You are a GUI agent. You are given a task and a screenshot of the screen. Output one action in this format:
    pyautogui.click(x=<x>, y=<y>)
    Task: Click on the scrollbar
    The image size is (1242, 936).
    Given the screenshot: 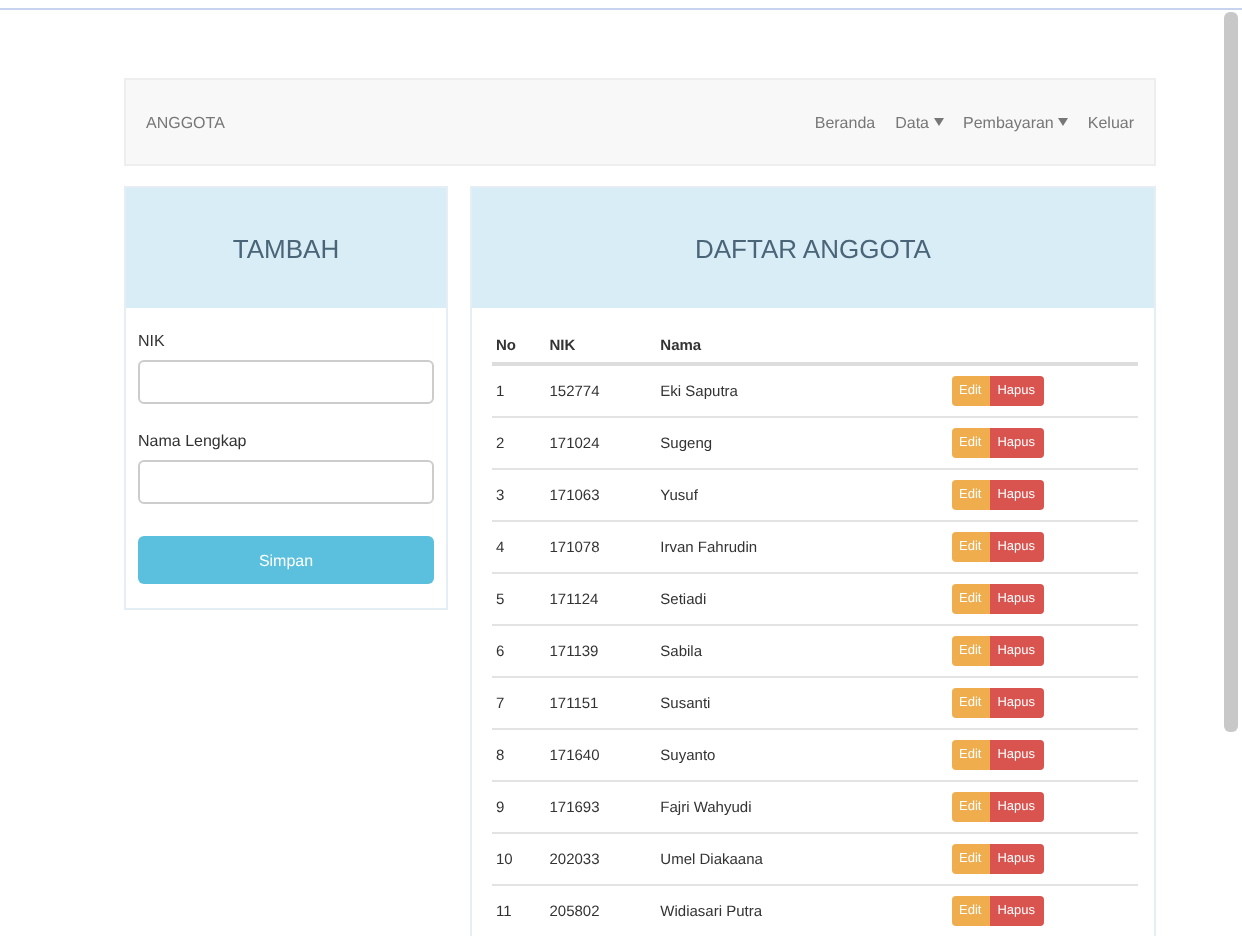 What is the action you would take?
    pyautogui.click(x=1231, y=372)
    